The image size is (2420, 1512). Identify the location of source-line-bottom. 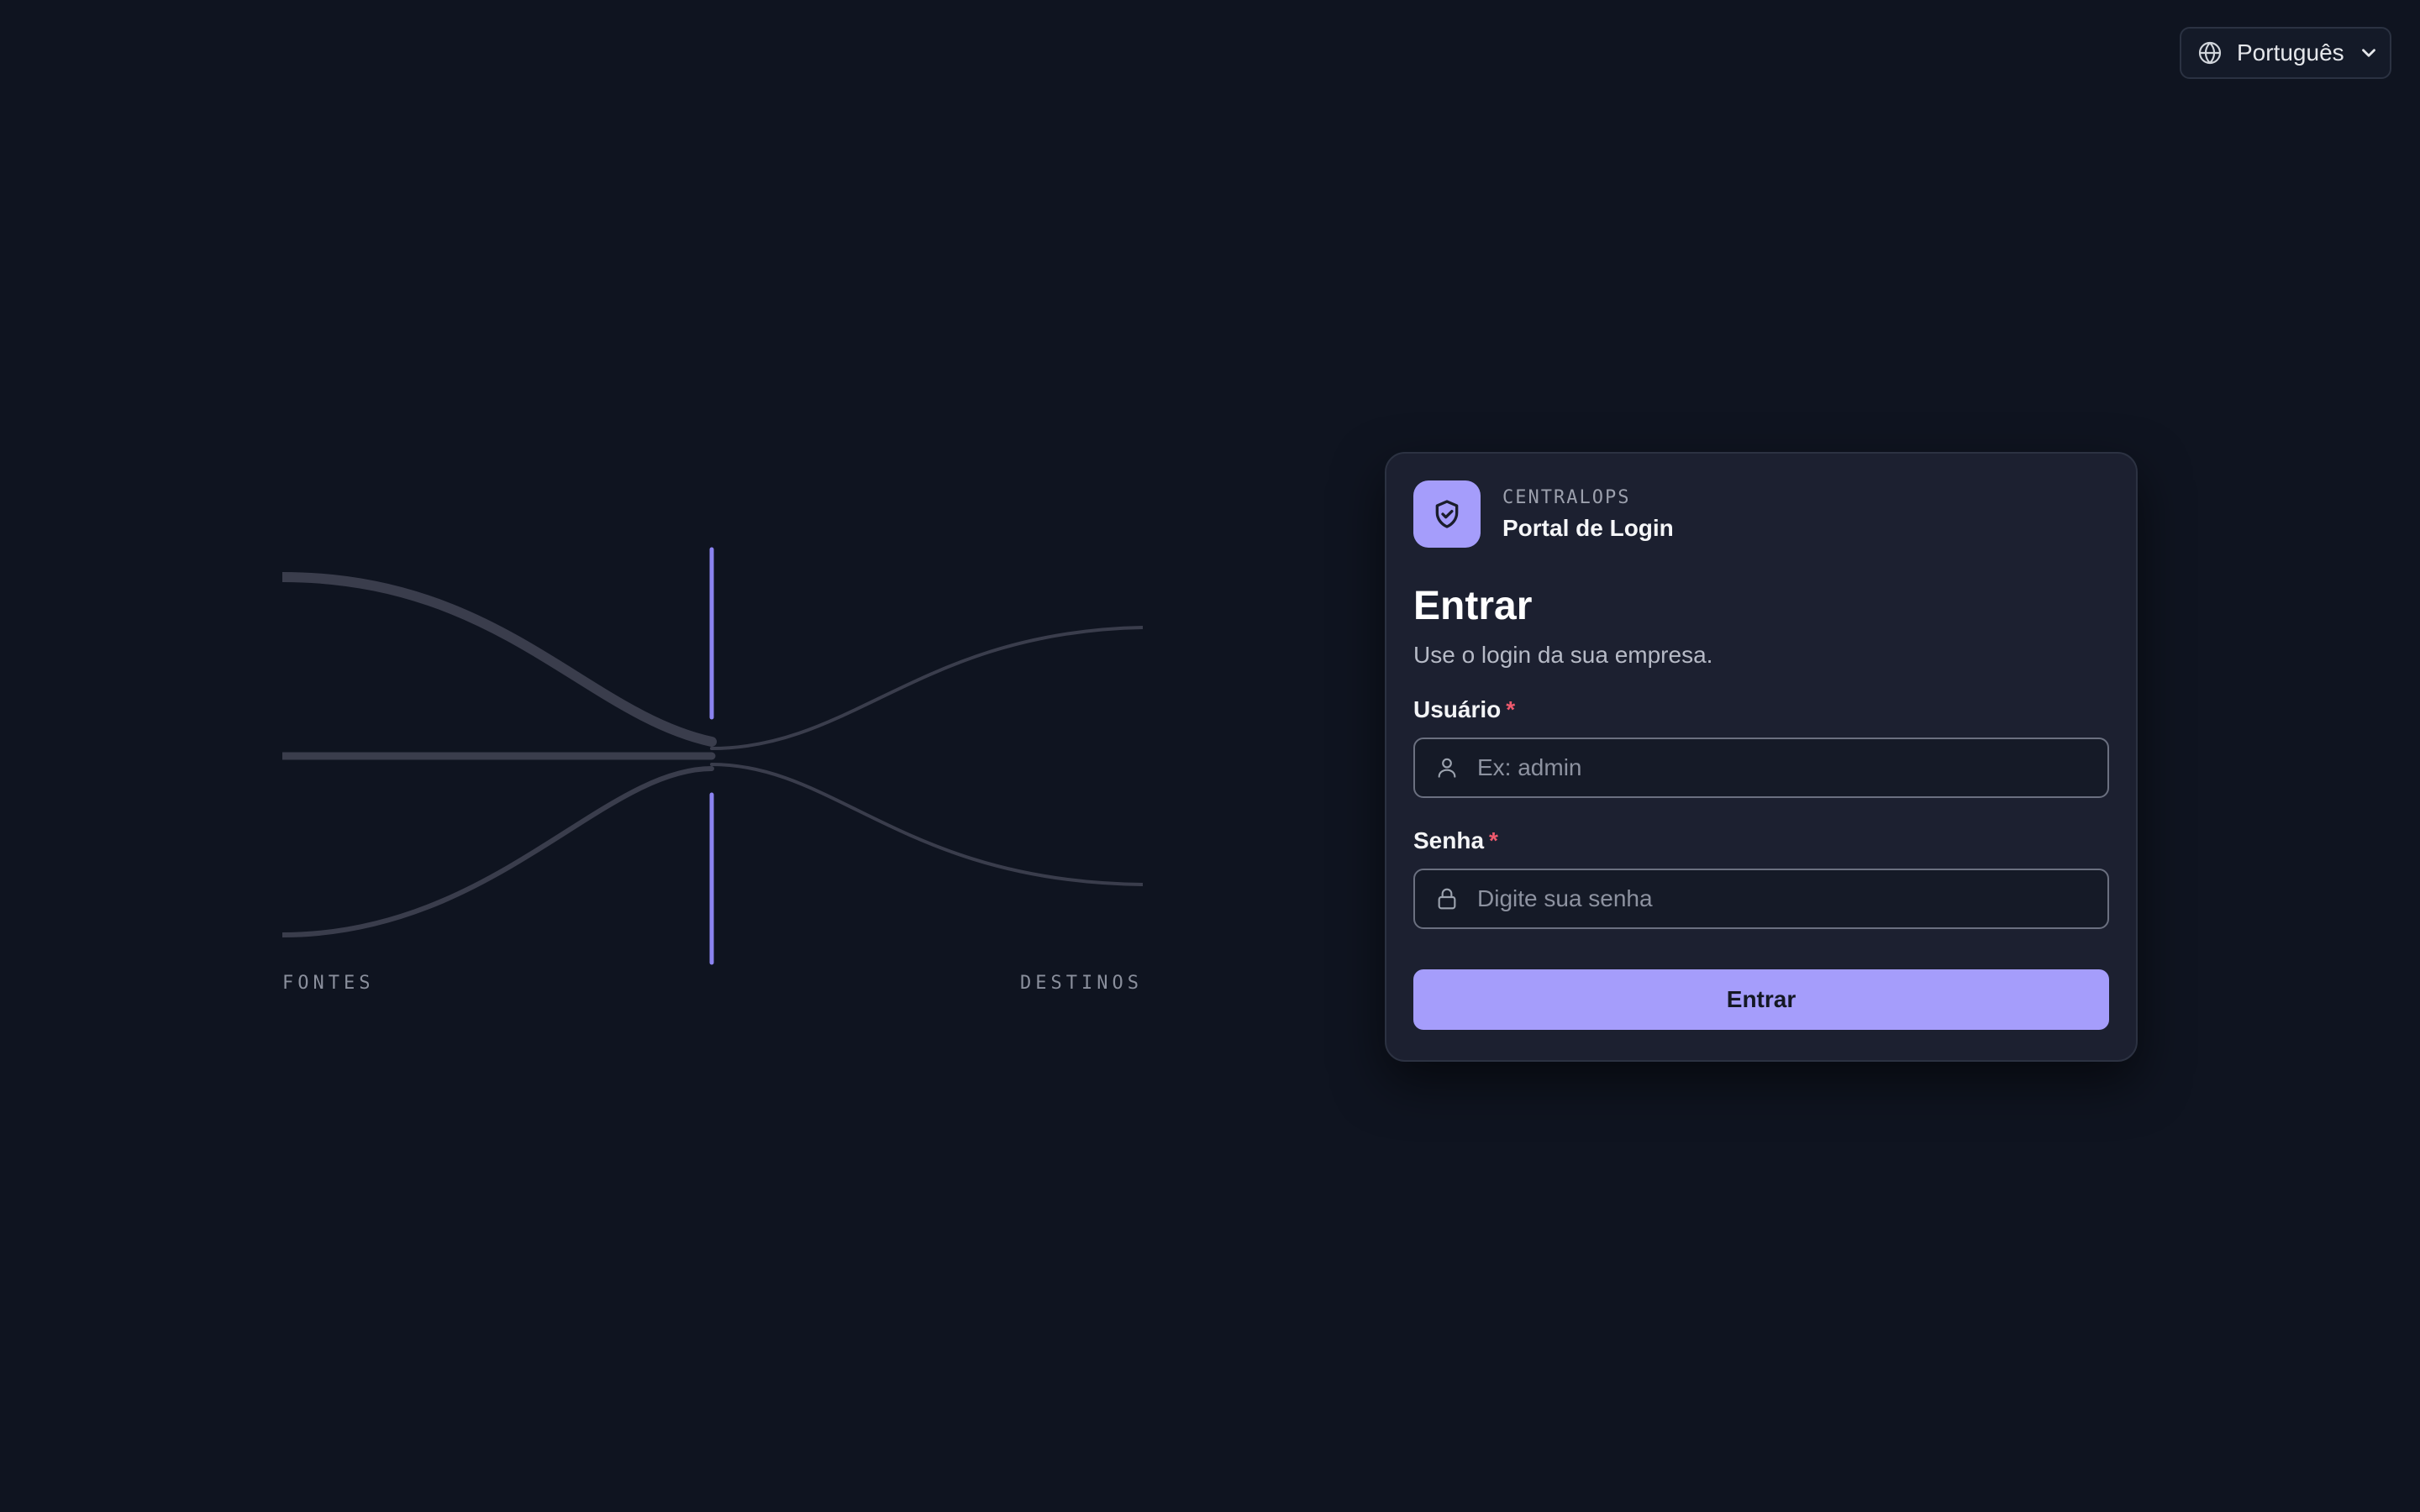
(498, 851).